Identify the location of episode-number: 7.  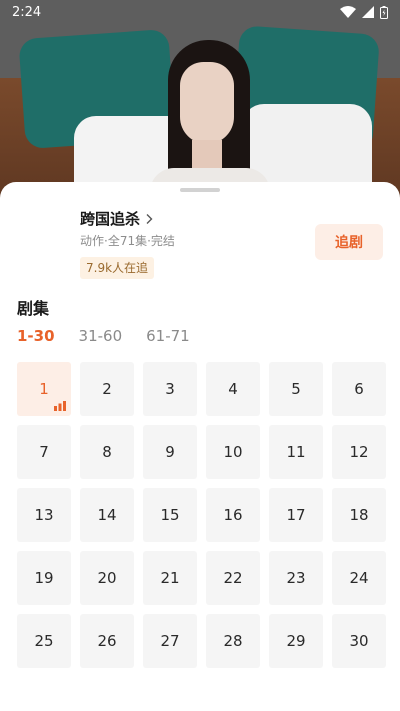
(44, 452).